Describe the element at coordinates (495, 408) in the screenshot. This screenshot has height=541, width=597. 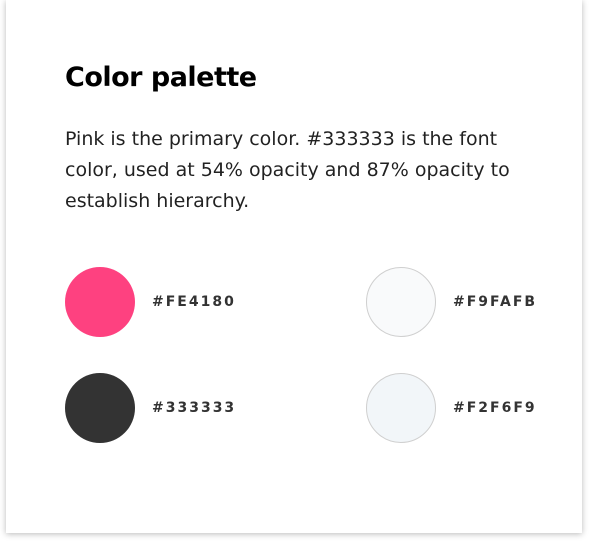
I see `swatch-hex-label: #F2F6F9` at that location.